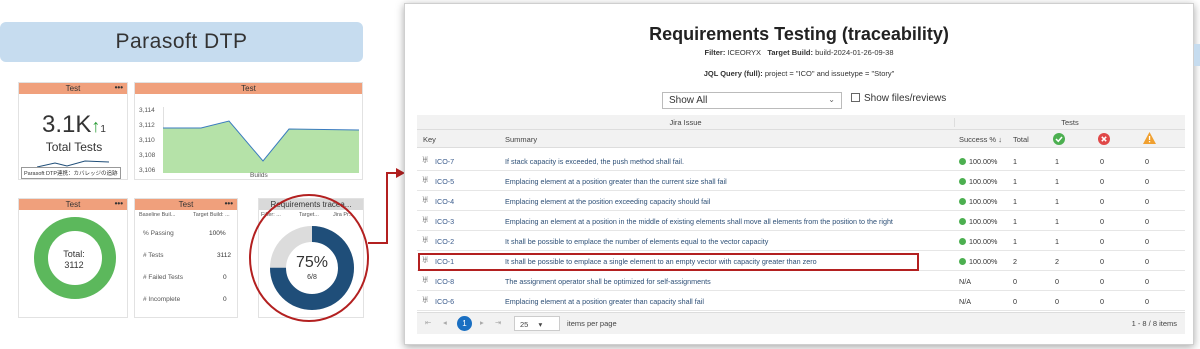 The height and width of the screenshot is (349, 1200). What do you see at coordinates (744, 52) in the screenshot?
I see `filter-value: ICEORYX` at bounding box center [744, 52].